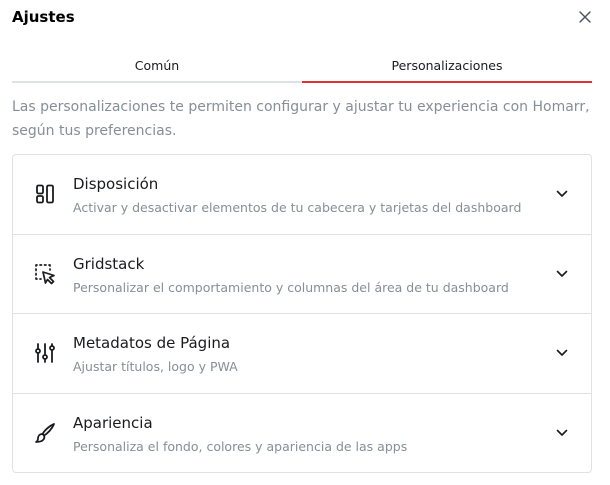 This screenshot has height=485, width=610. I want to click on brush-icon, so click(45, 433).